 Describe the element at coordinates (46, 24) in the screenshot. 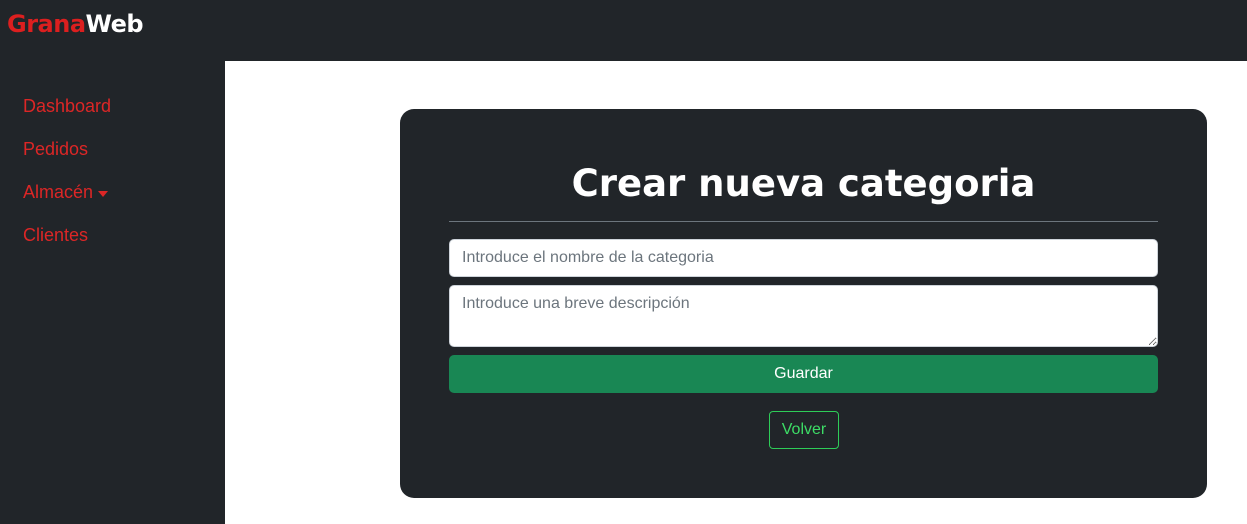

I see `brand-name-part1: Grana` at that location.